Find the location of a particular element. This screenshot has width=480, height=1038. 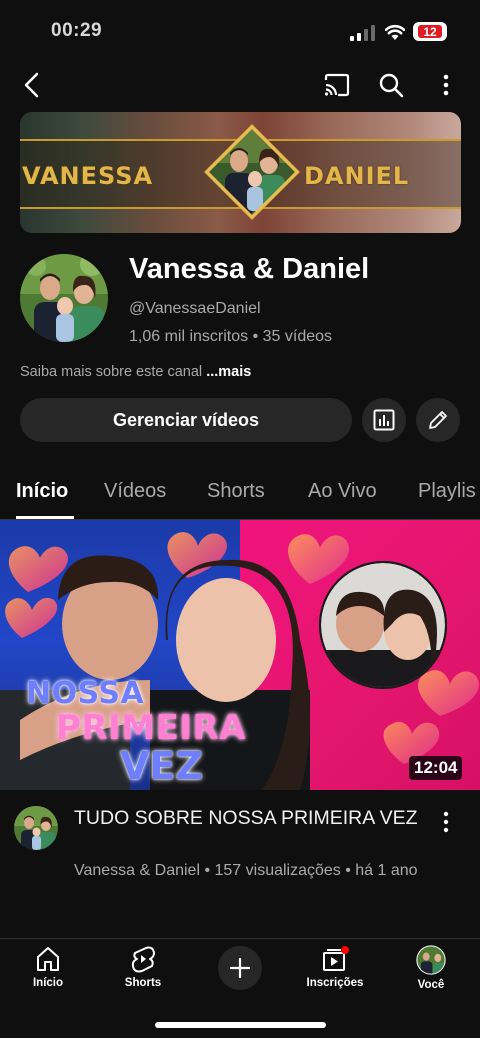

nav-subscriptions: Inscrições is located at coordinates (335, 967).